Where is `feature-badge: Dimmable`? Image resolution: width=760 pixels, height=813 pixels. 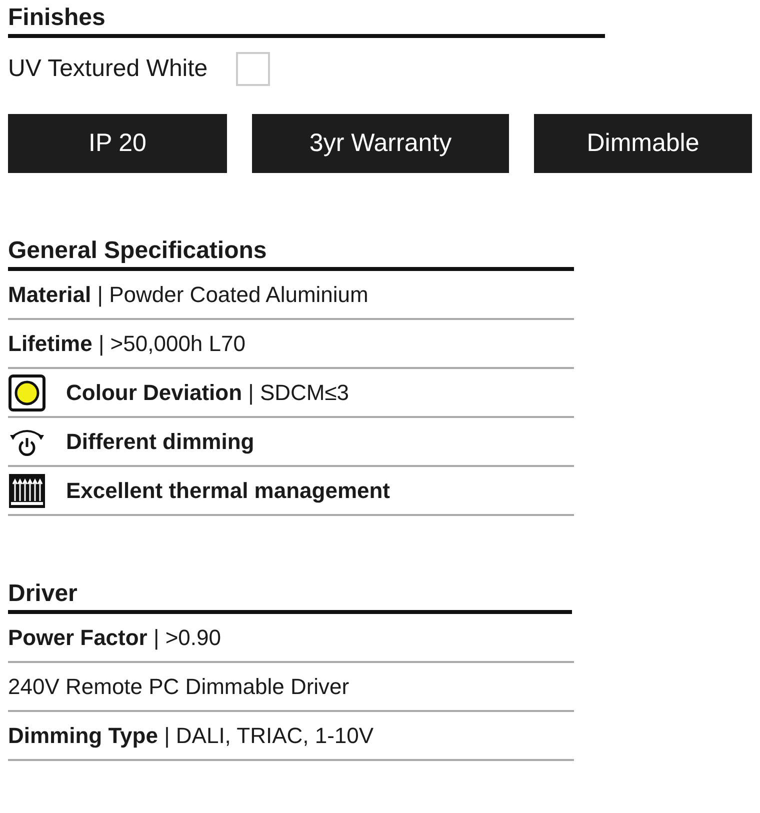 feature-badge: Dimmable is located at coordinates (643, 143).